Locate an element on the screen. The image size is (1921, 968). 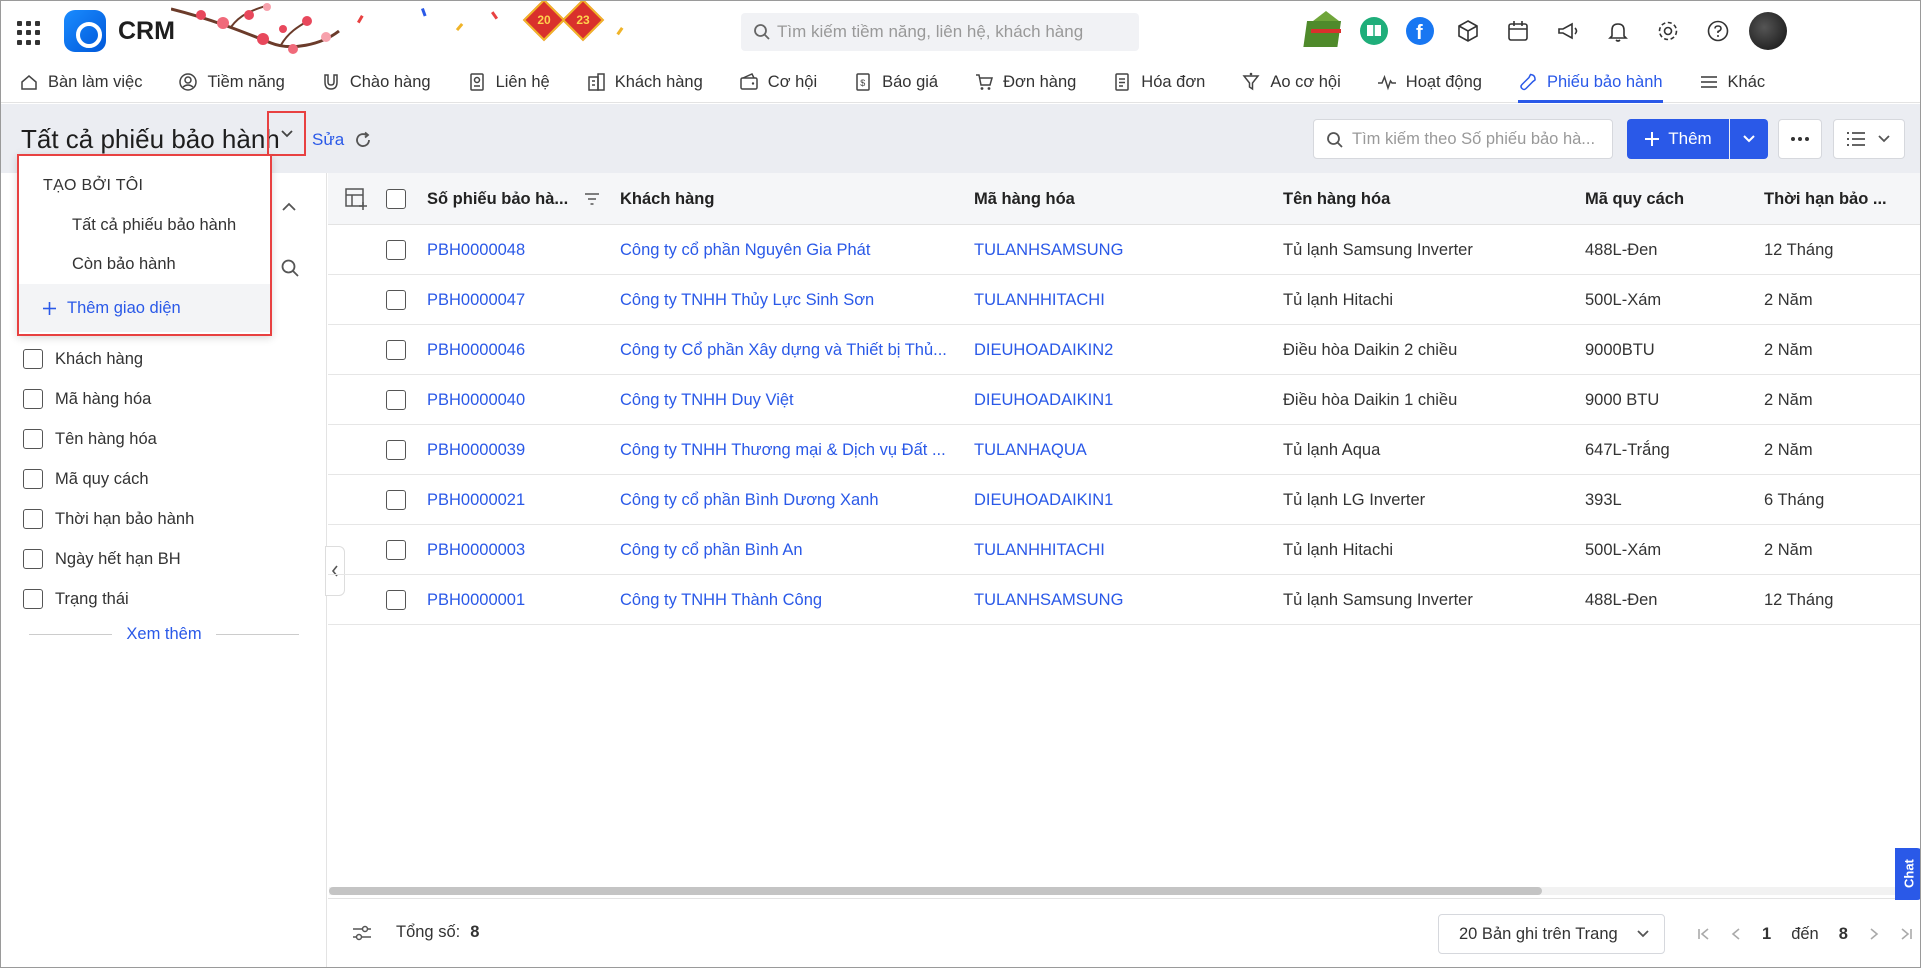
gear-icon is located at coordinates (1668, 31).